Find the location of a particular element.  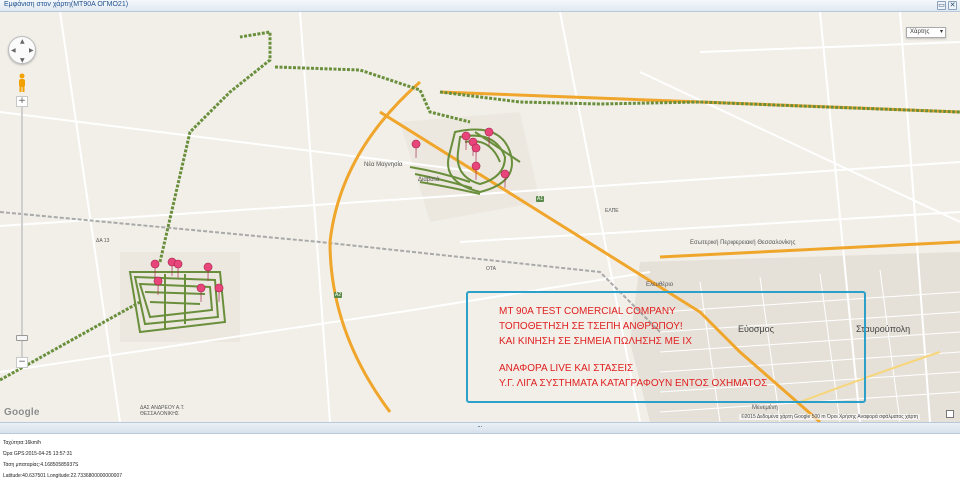

annotation-line-3: ΚΑΙ ΚΙΝΗΣΗ ΣΕ ΣΗΜΕΙΑ ΠΩΛΗΣΗΣ ΜΕ ΙΧ is located at coordinates (595, 341).